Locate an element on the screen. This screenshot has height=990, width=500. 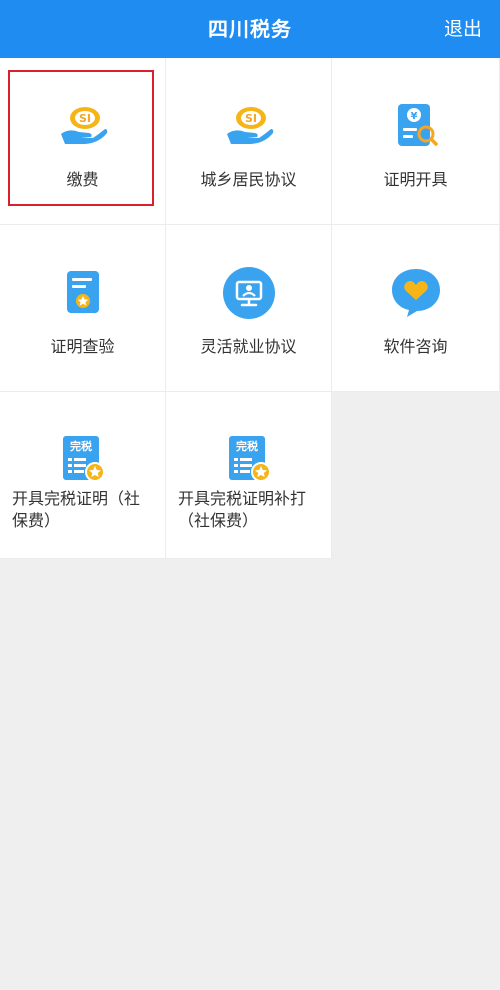
monitor-person-icon is located at coordinates (249, 293).